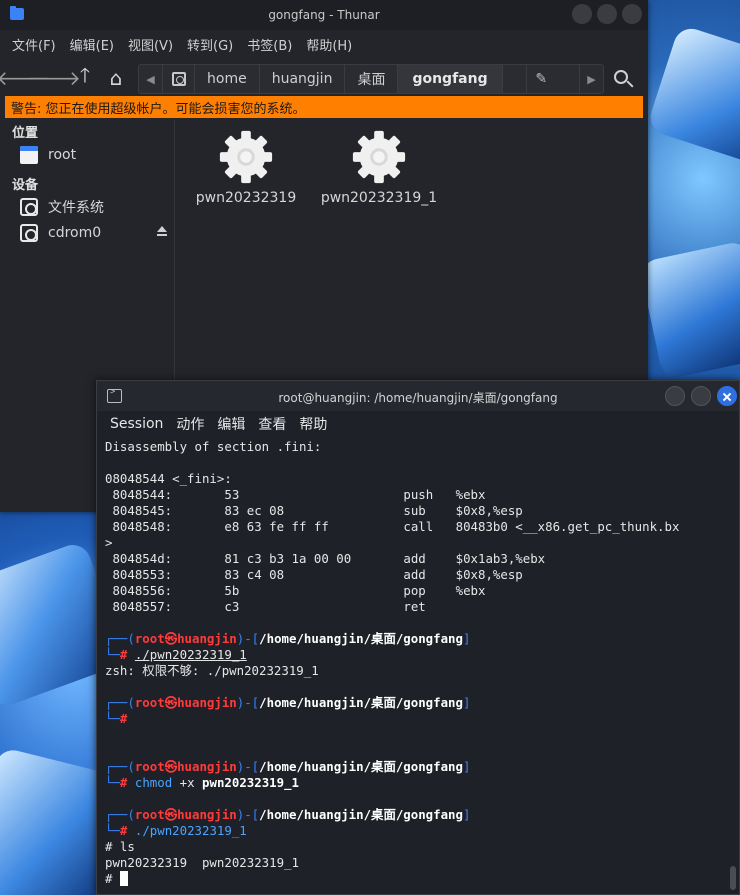  What do you see at coordinates (313, 424) in the screenshot?
I see `menu-help: 帮助` at bounding box center [313, 424].